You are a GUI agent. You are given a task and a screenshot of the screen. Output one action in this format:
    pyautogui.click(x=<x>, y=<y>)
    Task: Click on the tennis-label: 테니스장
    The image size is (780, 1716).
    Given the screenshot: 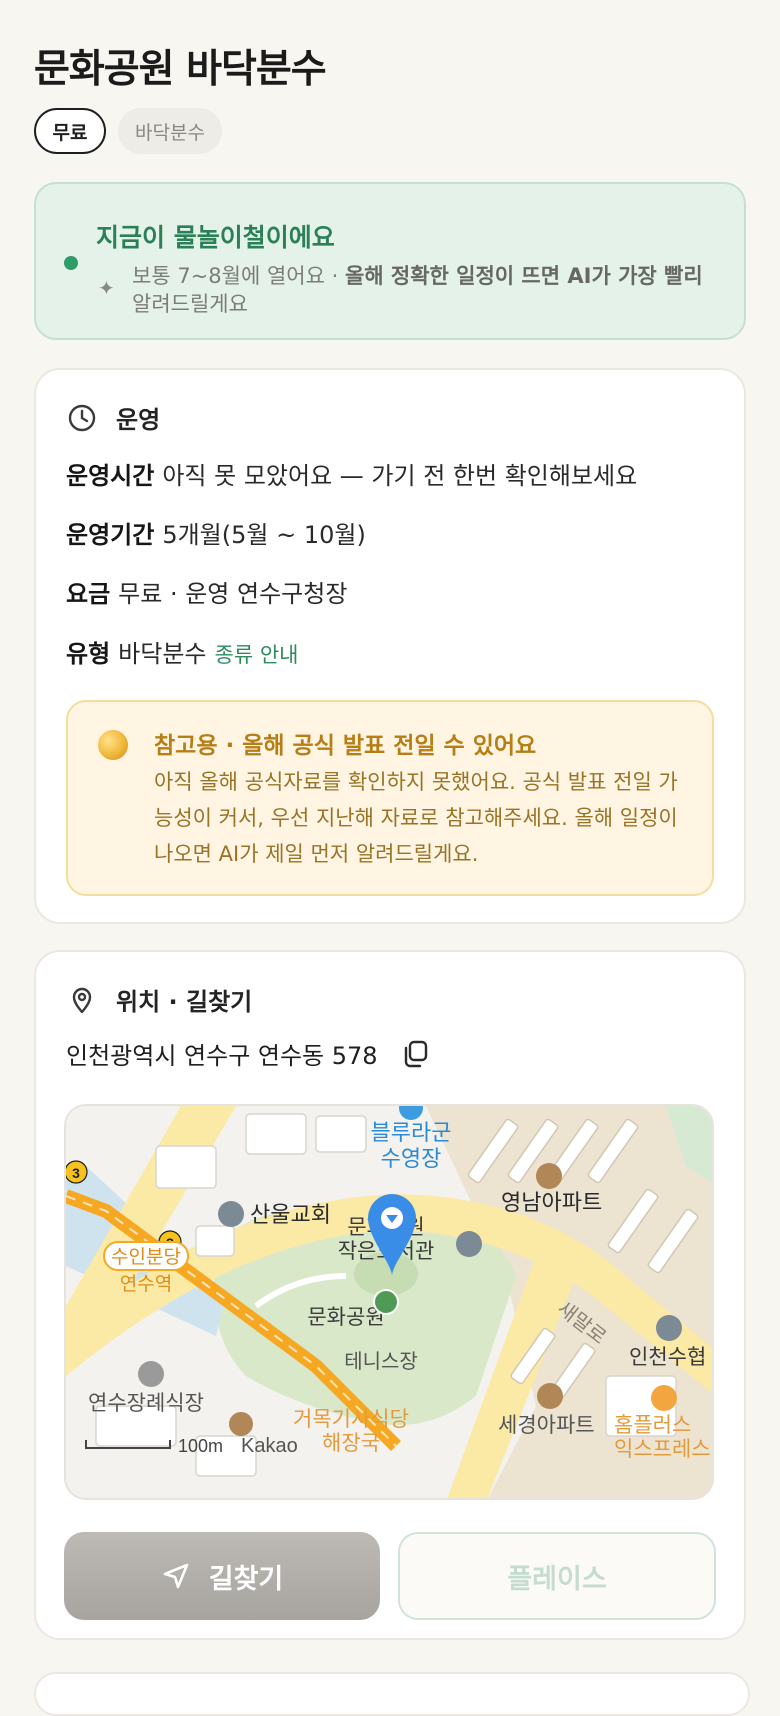 What is the action you would take?
    pyautogui.click(x=381, y=1361)
    